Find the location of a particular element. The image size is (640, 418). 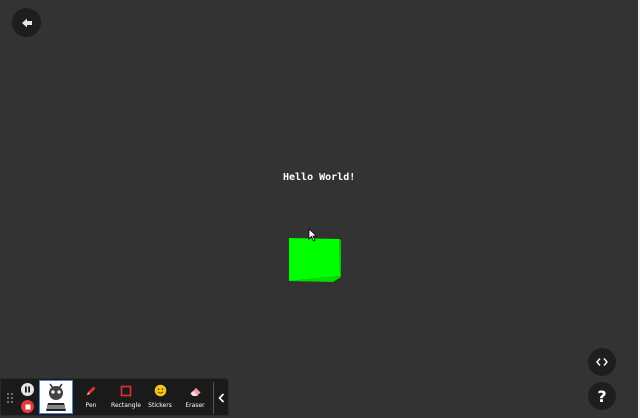

recording-thumbnail is located at coordinates (56, 397).